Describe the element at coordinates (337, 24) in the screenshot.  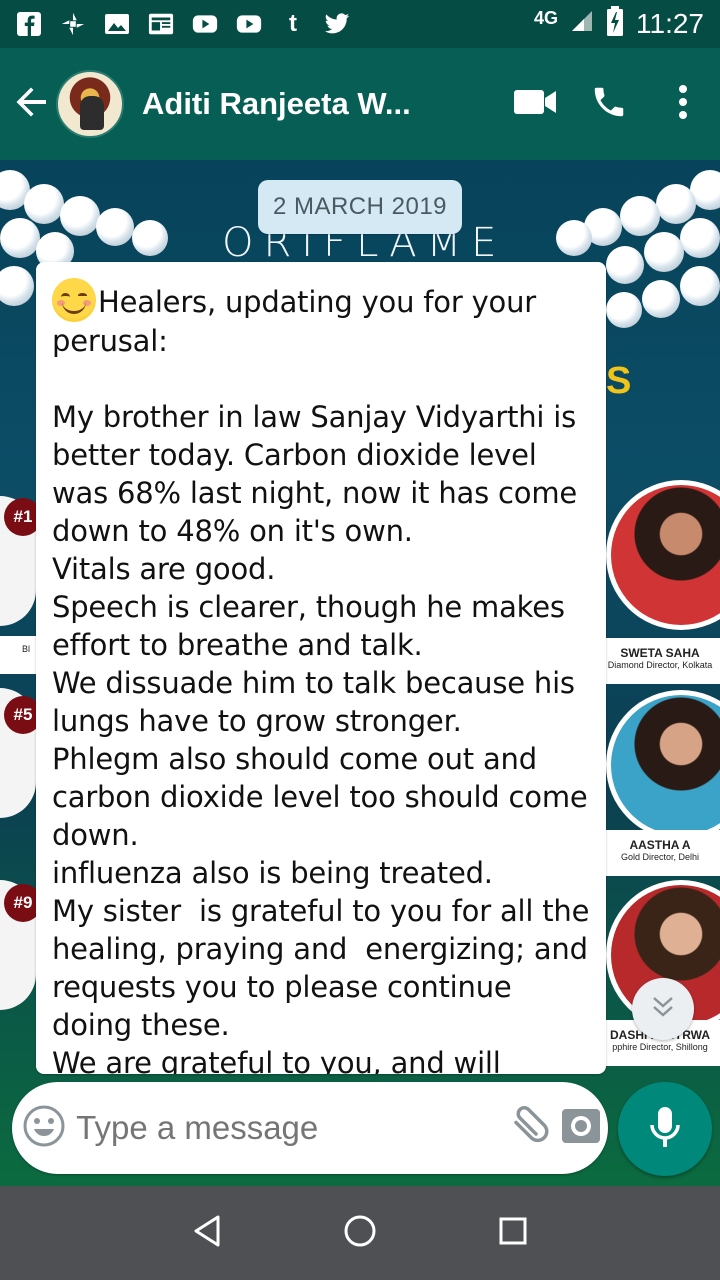
I see `twitter-icon` at that location.